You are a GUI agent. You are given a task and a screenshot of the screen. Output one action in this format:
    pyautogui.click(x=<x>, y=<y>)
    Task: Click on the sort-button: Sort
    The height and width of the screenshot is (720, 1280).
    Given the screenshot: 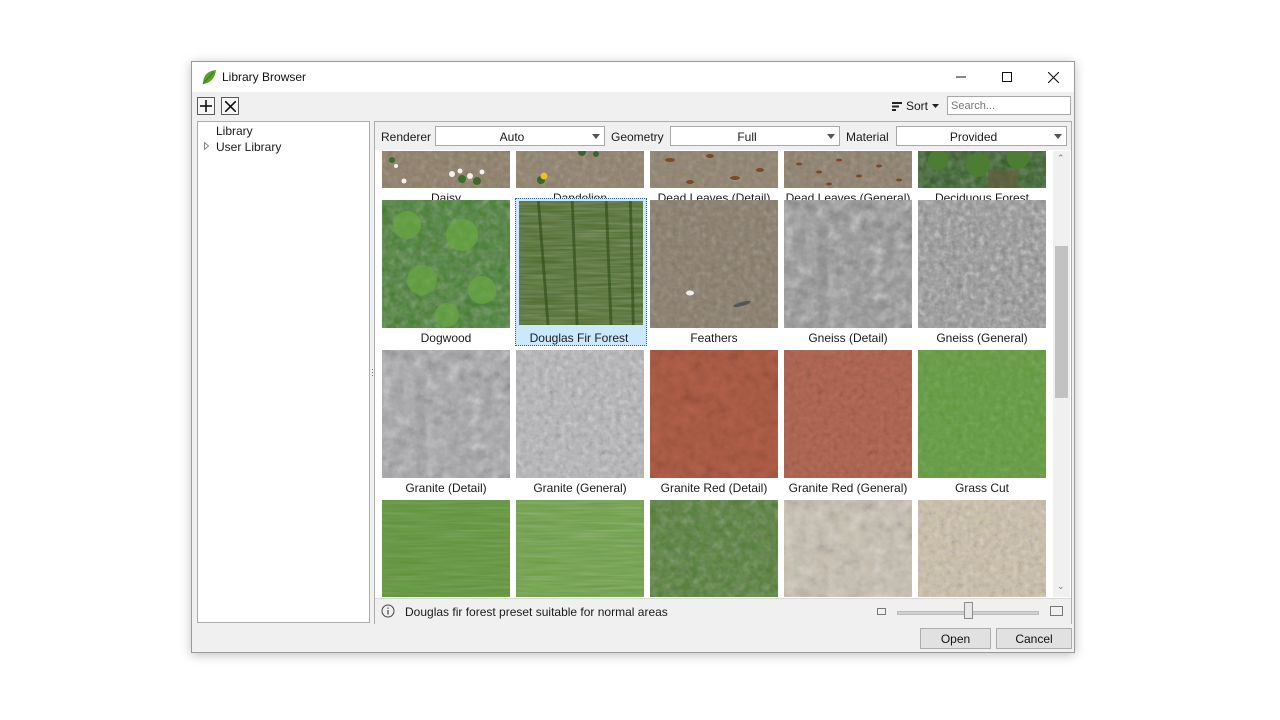 What is the action you would take?
    pyautogui.click(x=916, y=106)
    